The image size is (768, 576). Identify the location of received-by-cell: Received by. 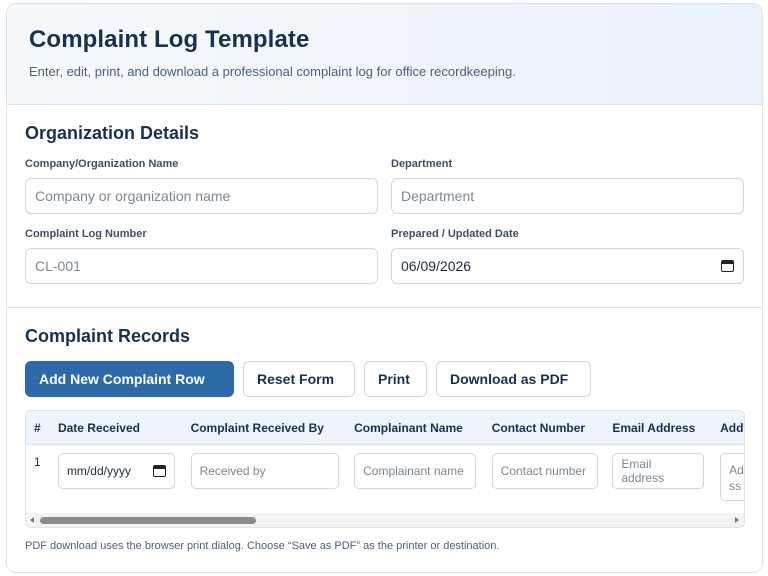
(272, 478).